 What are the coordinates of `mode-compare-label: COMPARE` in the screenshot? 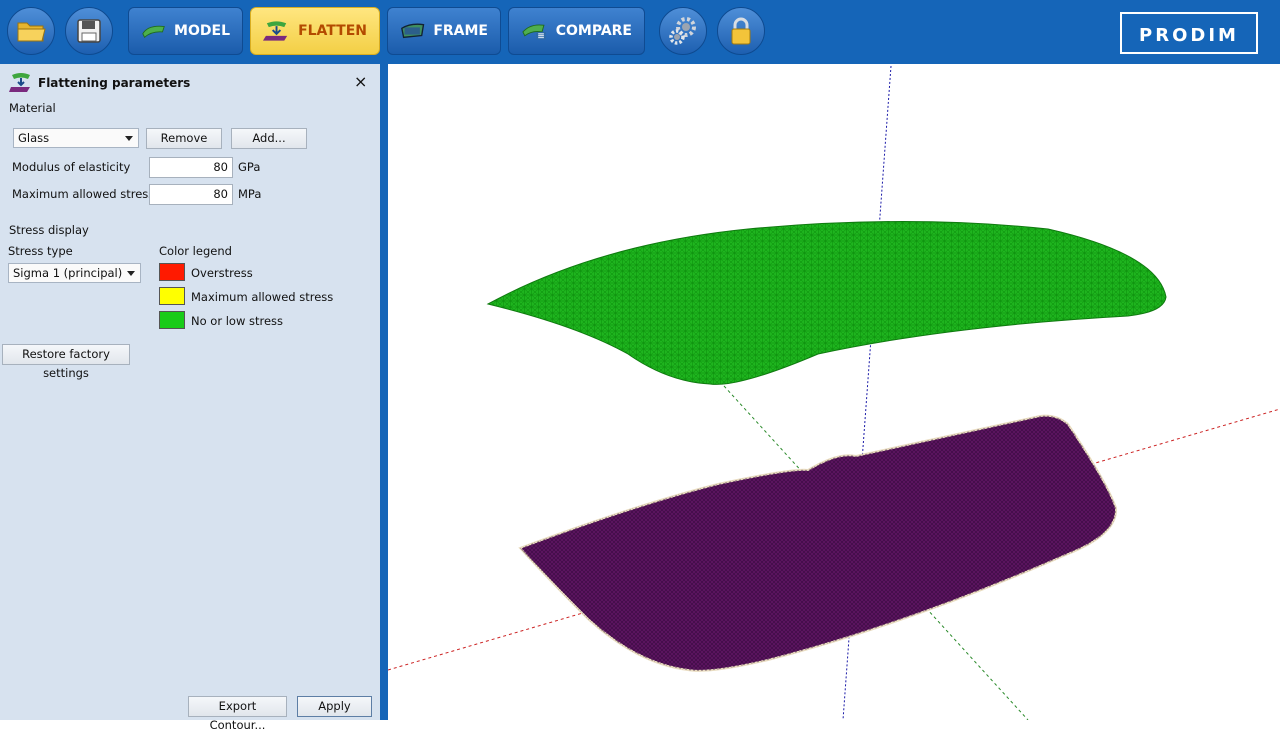 It's located at (593, 31).